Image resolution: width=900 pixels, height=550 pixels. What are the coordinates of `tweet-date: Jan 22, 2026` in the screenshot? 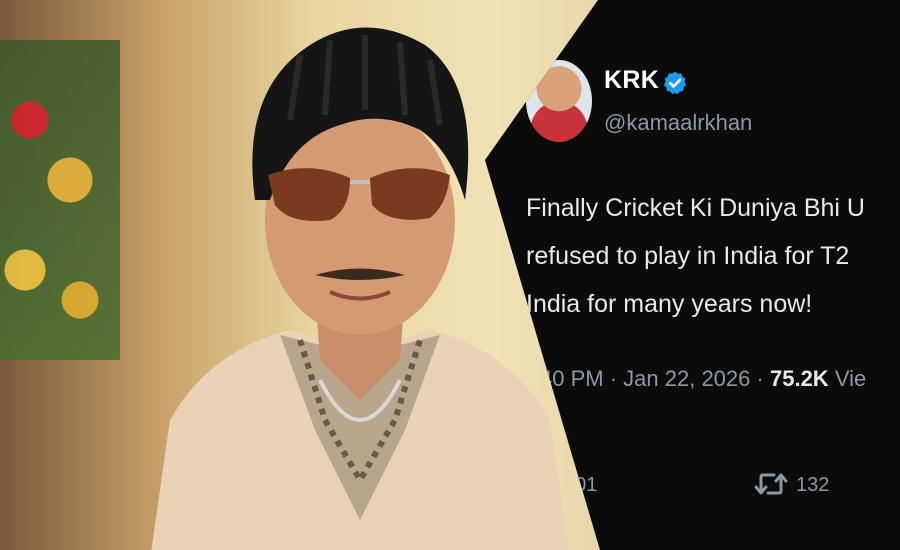 It's located at (686, 378).